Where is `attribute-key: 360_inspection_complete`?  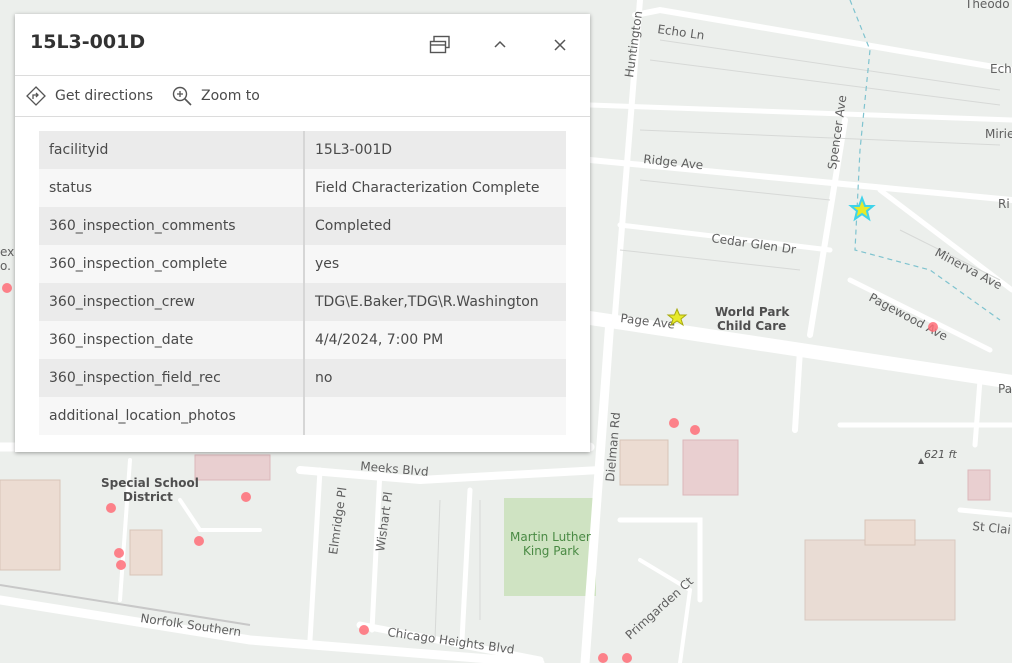 attribute-key: 360_inspection_complete is located at coordinates (172, 264).